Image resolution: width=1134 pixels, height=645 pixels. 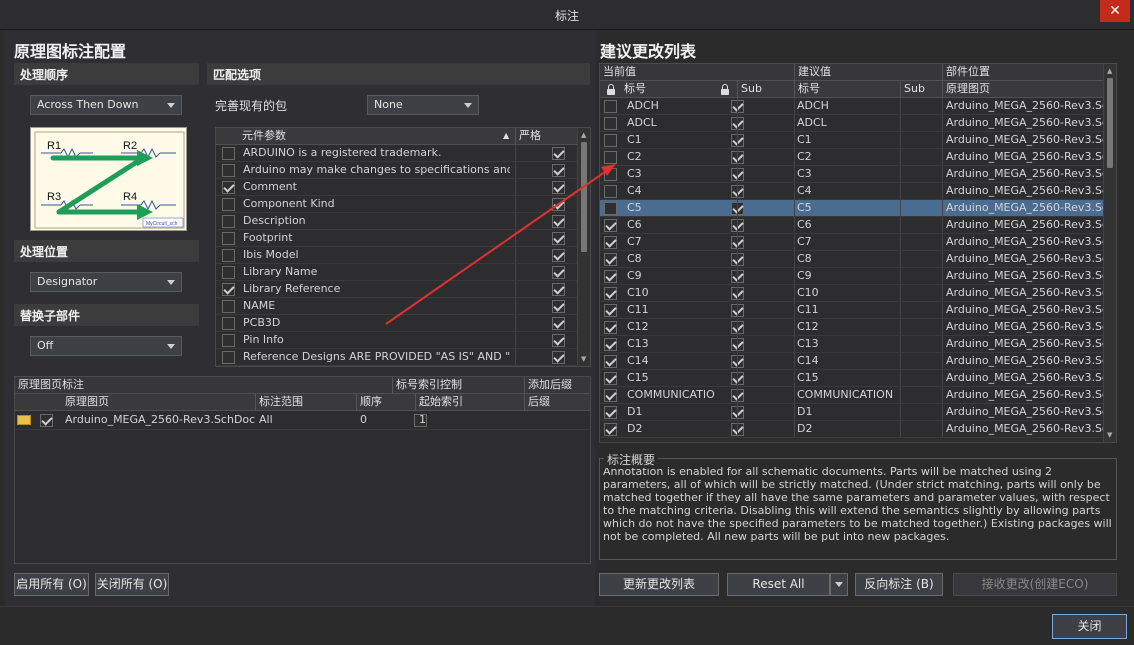 I want to click on location-combo: Designator, so click(x=106, y=282).